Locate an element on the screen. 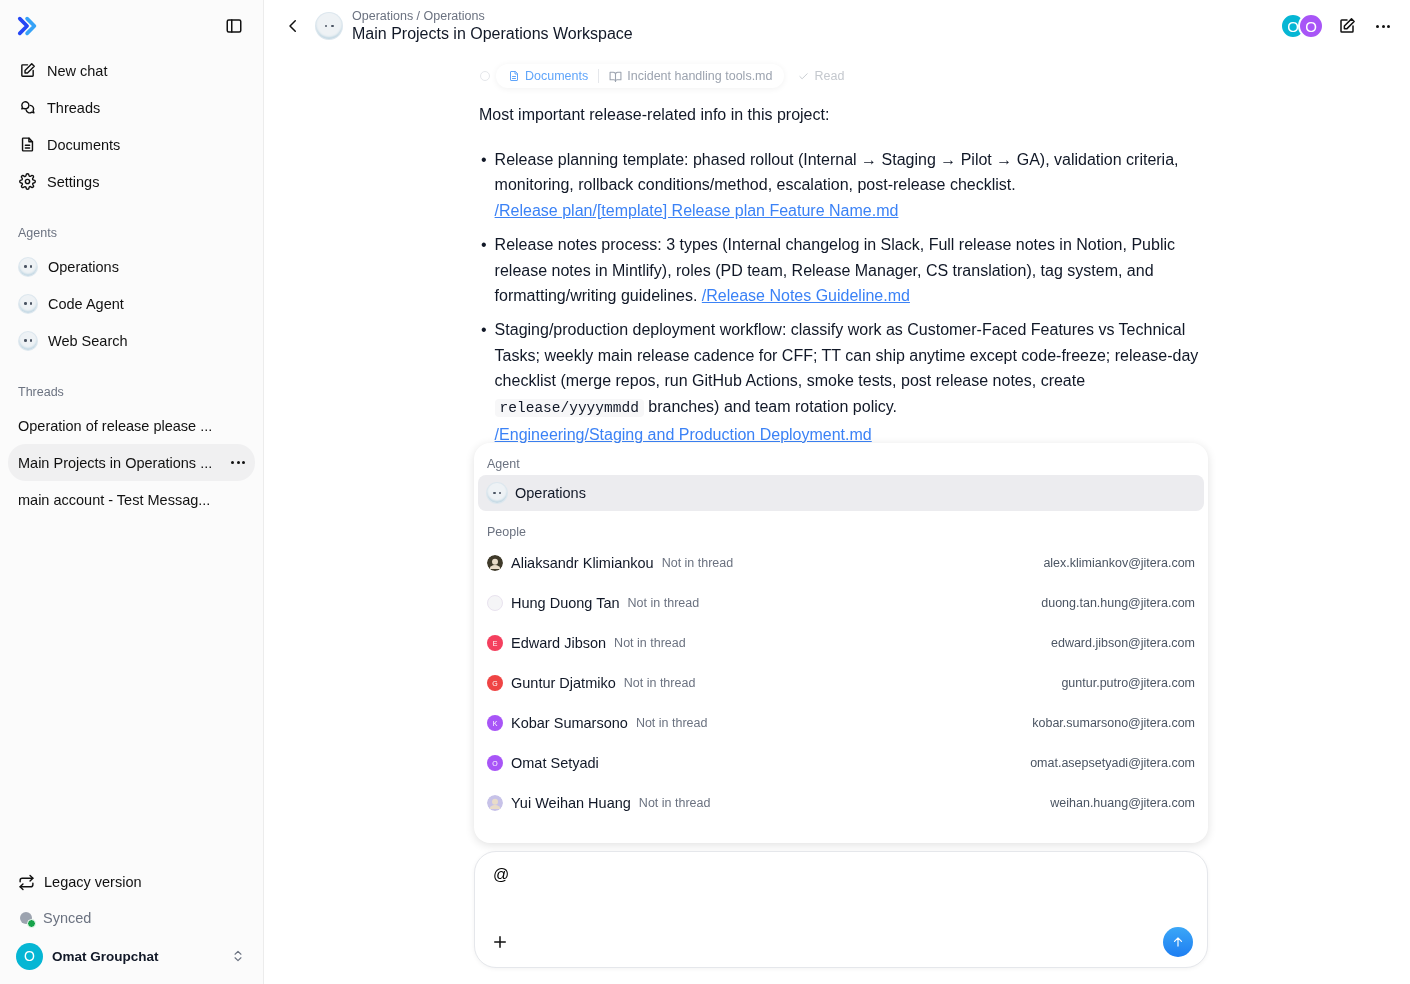 Image resolution: width=1410 pixels, height=984 pixels. nav-item: Documents is located at coordinates (131, 144).